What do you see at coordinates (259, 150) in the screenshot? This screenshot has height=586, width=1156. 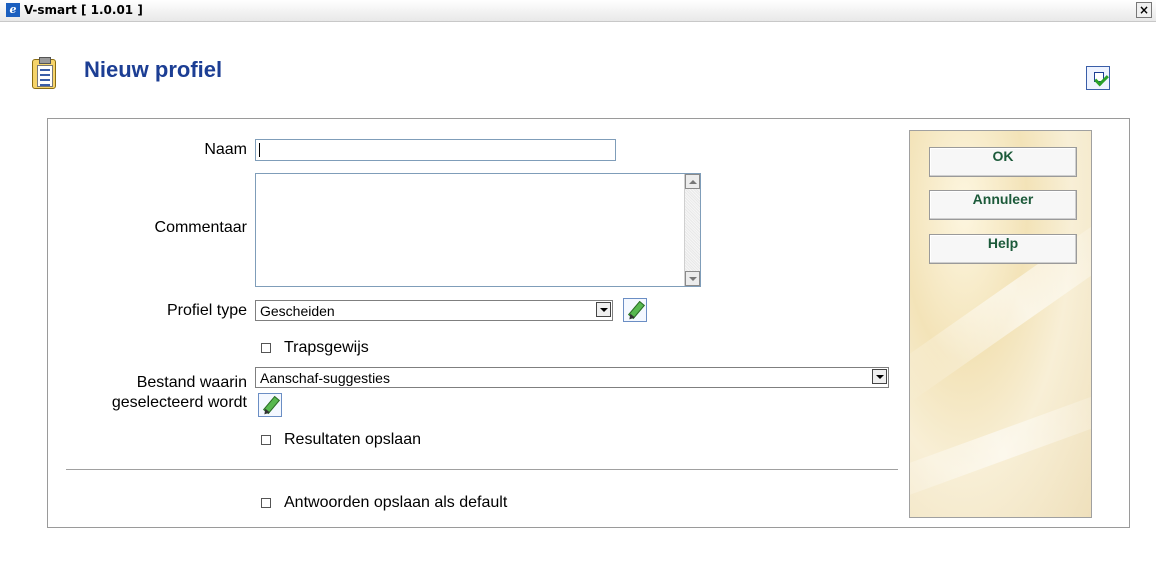 I see `text-caret` at bounding box center [259, 150].